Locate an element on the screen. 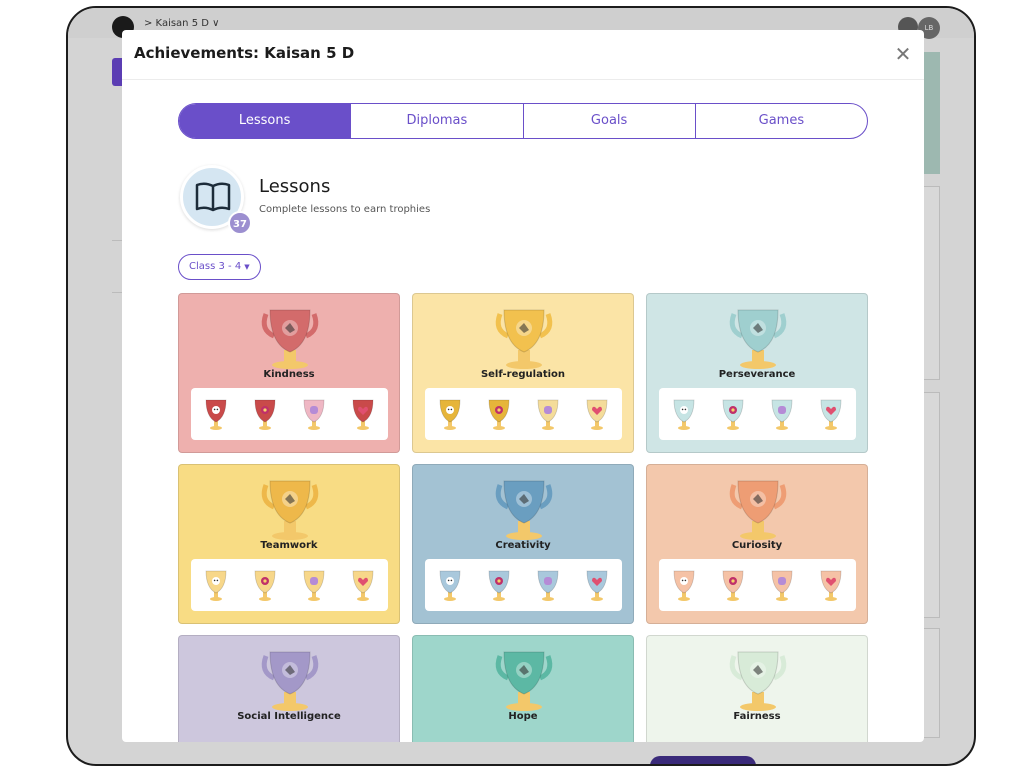 The height and width of the screenshot is (768, 1024). achievement-tabs: Lessons Diplomas Goals Games is located at coordinates (523, 121).